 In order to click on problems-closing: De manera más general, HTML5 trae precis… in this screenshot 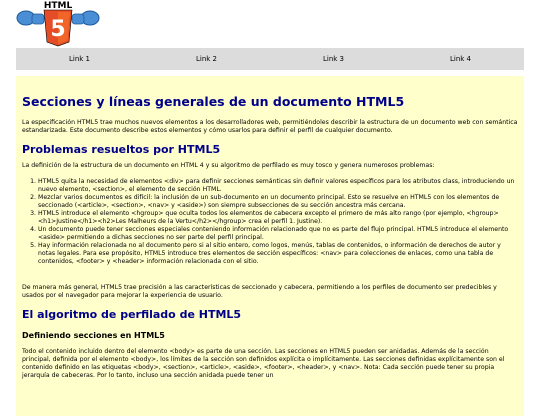, I will do `click(259, 291)`.